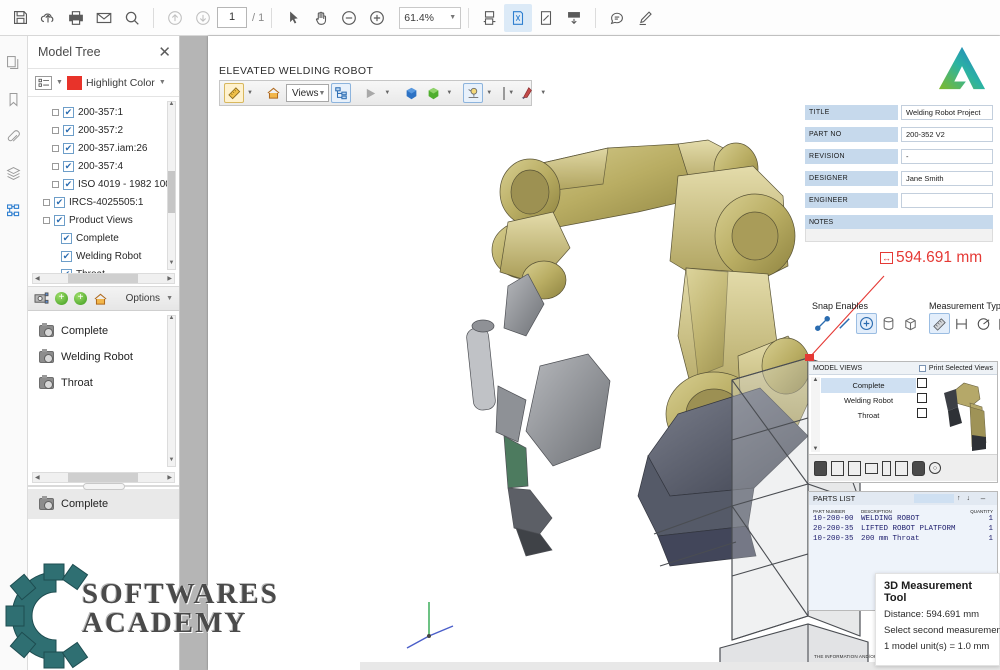 This screenshot has height=670, width=1000. What do you see at coordinates (103, 112) in the screenshot?
I see `tree-item: ✔ 200-357:1` at bounding box center [103, 112].